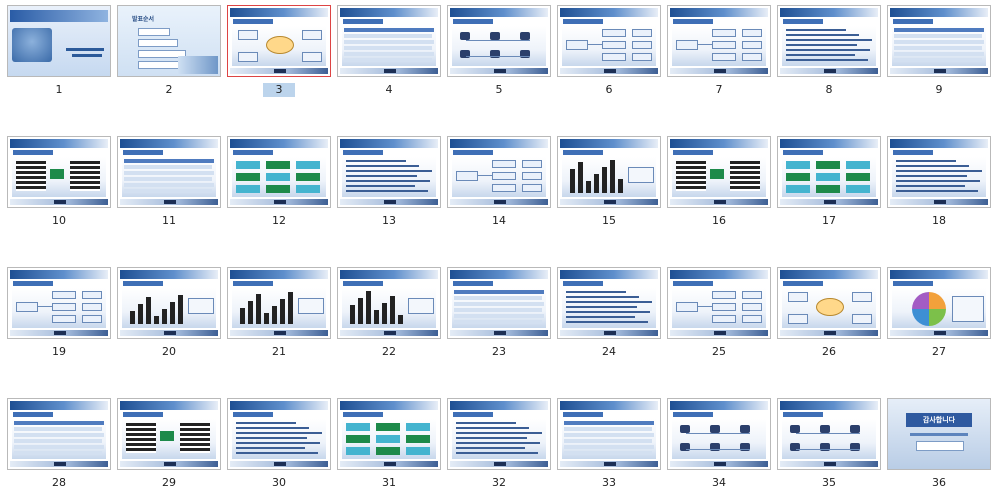 Image resolution: width=995 pixels, height=498 pixels. Describe the element at coordinates (609, 423) in the screenshot. I see `table-row` at that location.